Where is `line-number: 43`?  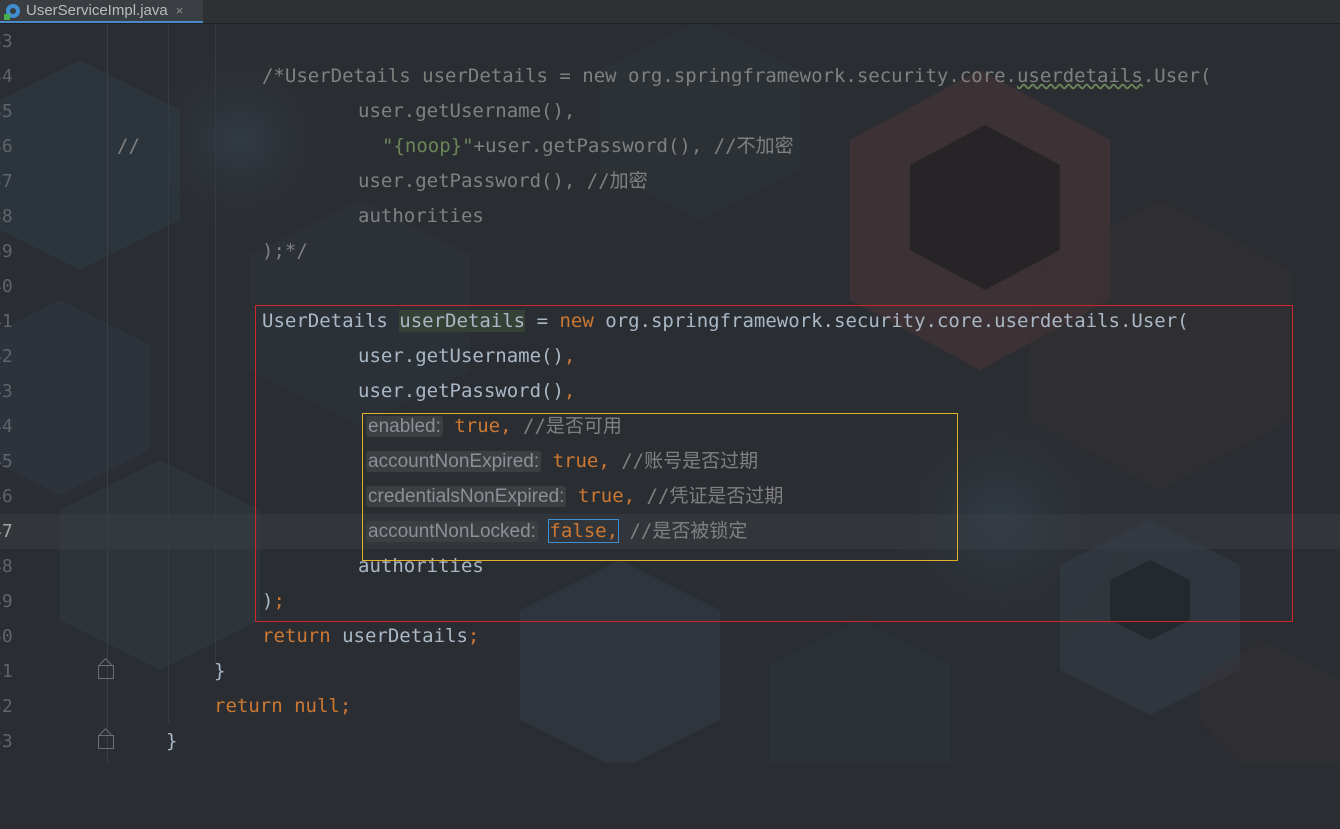
line-number: 43 is located at coordinates (6, 391).